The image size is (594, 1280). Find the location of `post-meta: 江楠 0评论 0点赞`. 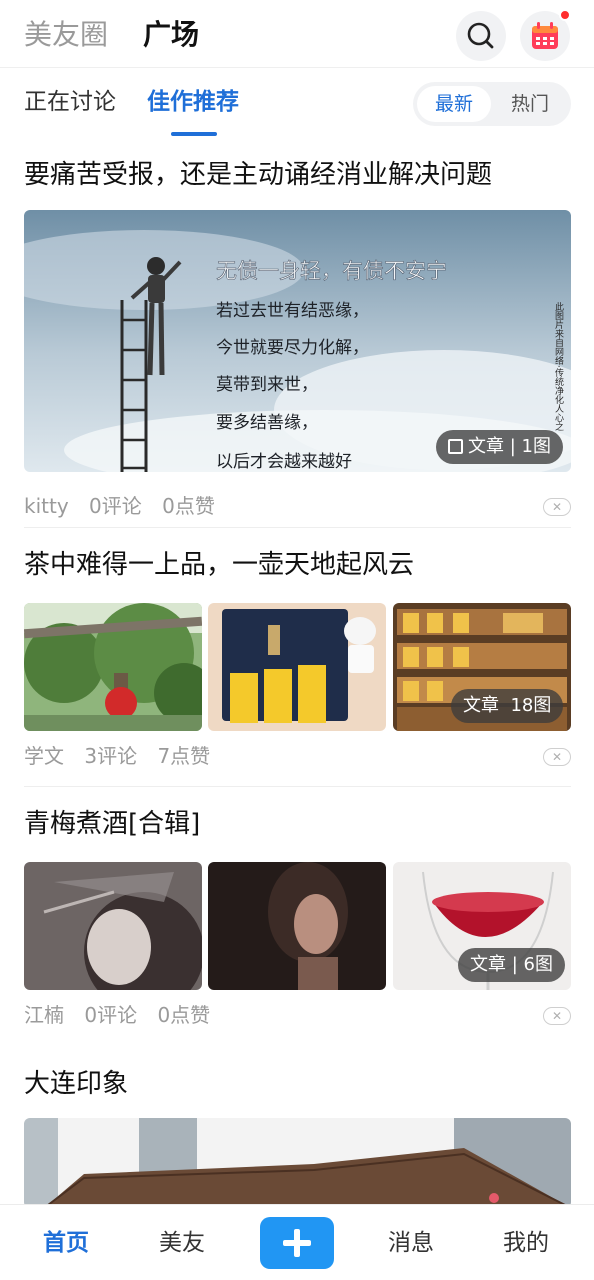

post-meta: 江楠 0评论 0点赞 is located at coordinates (124, 1015).